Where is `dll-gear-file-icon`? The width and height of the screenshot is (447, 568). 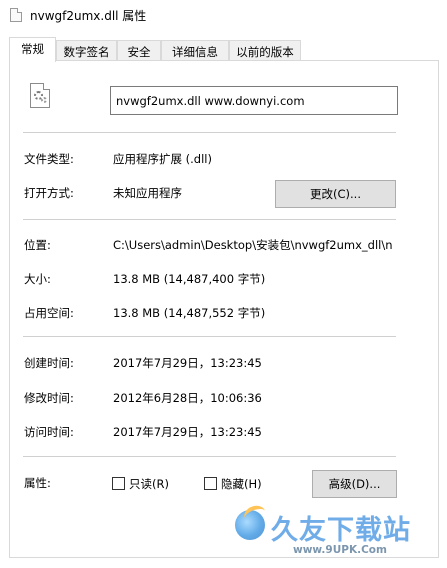 dll-gear-file-icon is located at coordinates (40, 95).